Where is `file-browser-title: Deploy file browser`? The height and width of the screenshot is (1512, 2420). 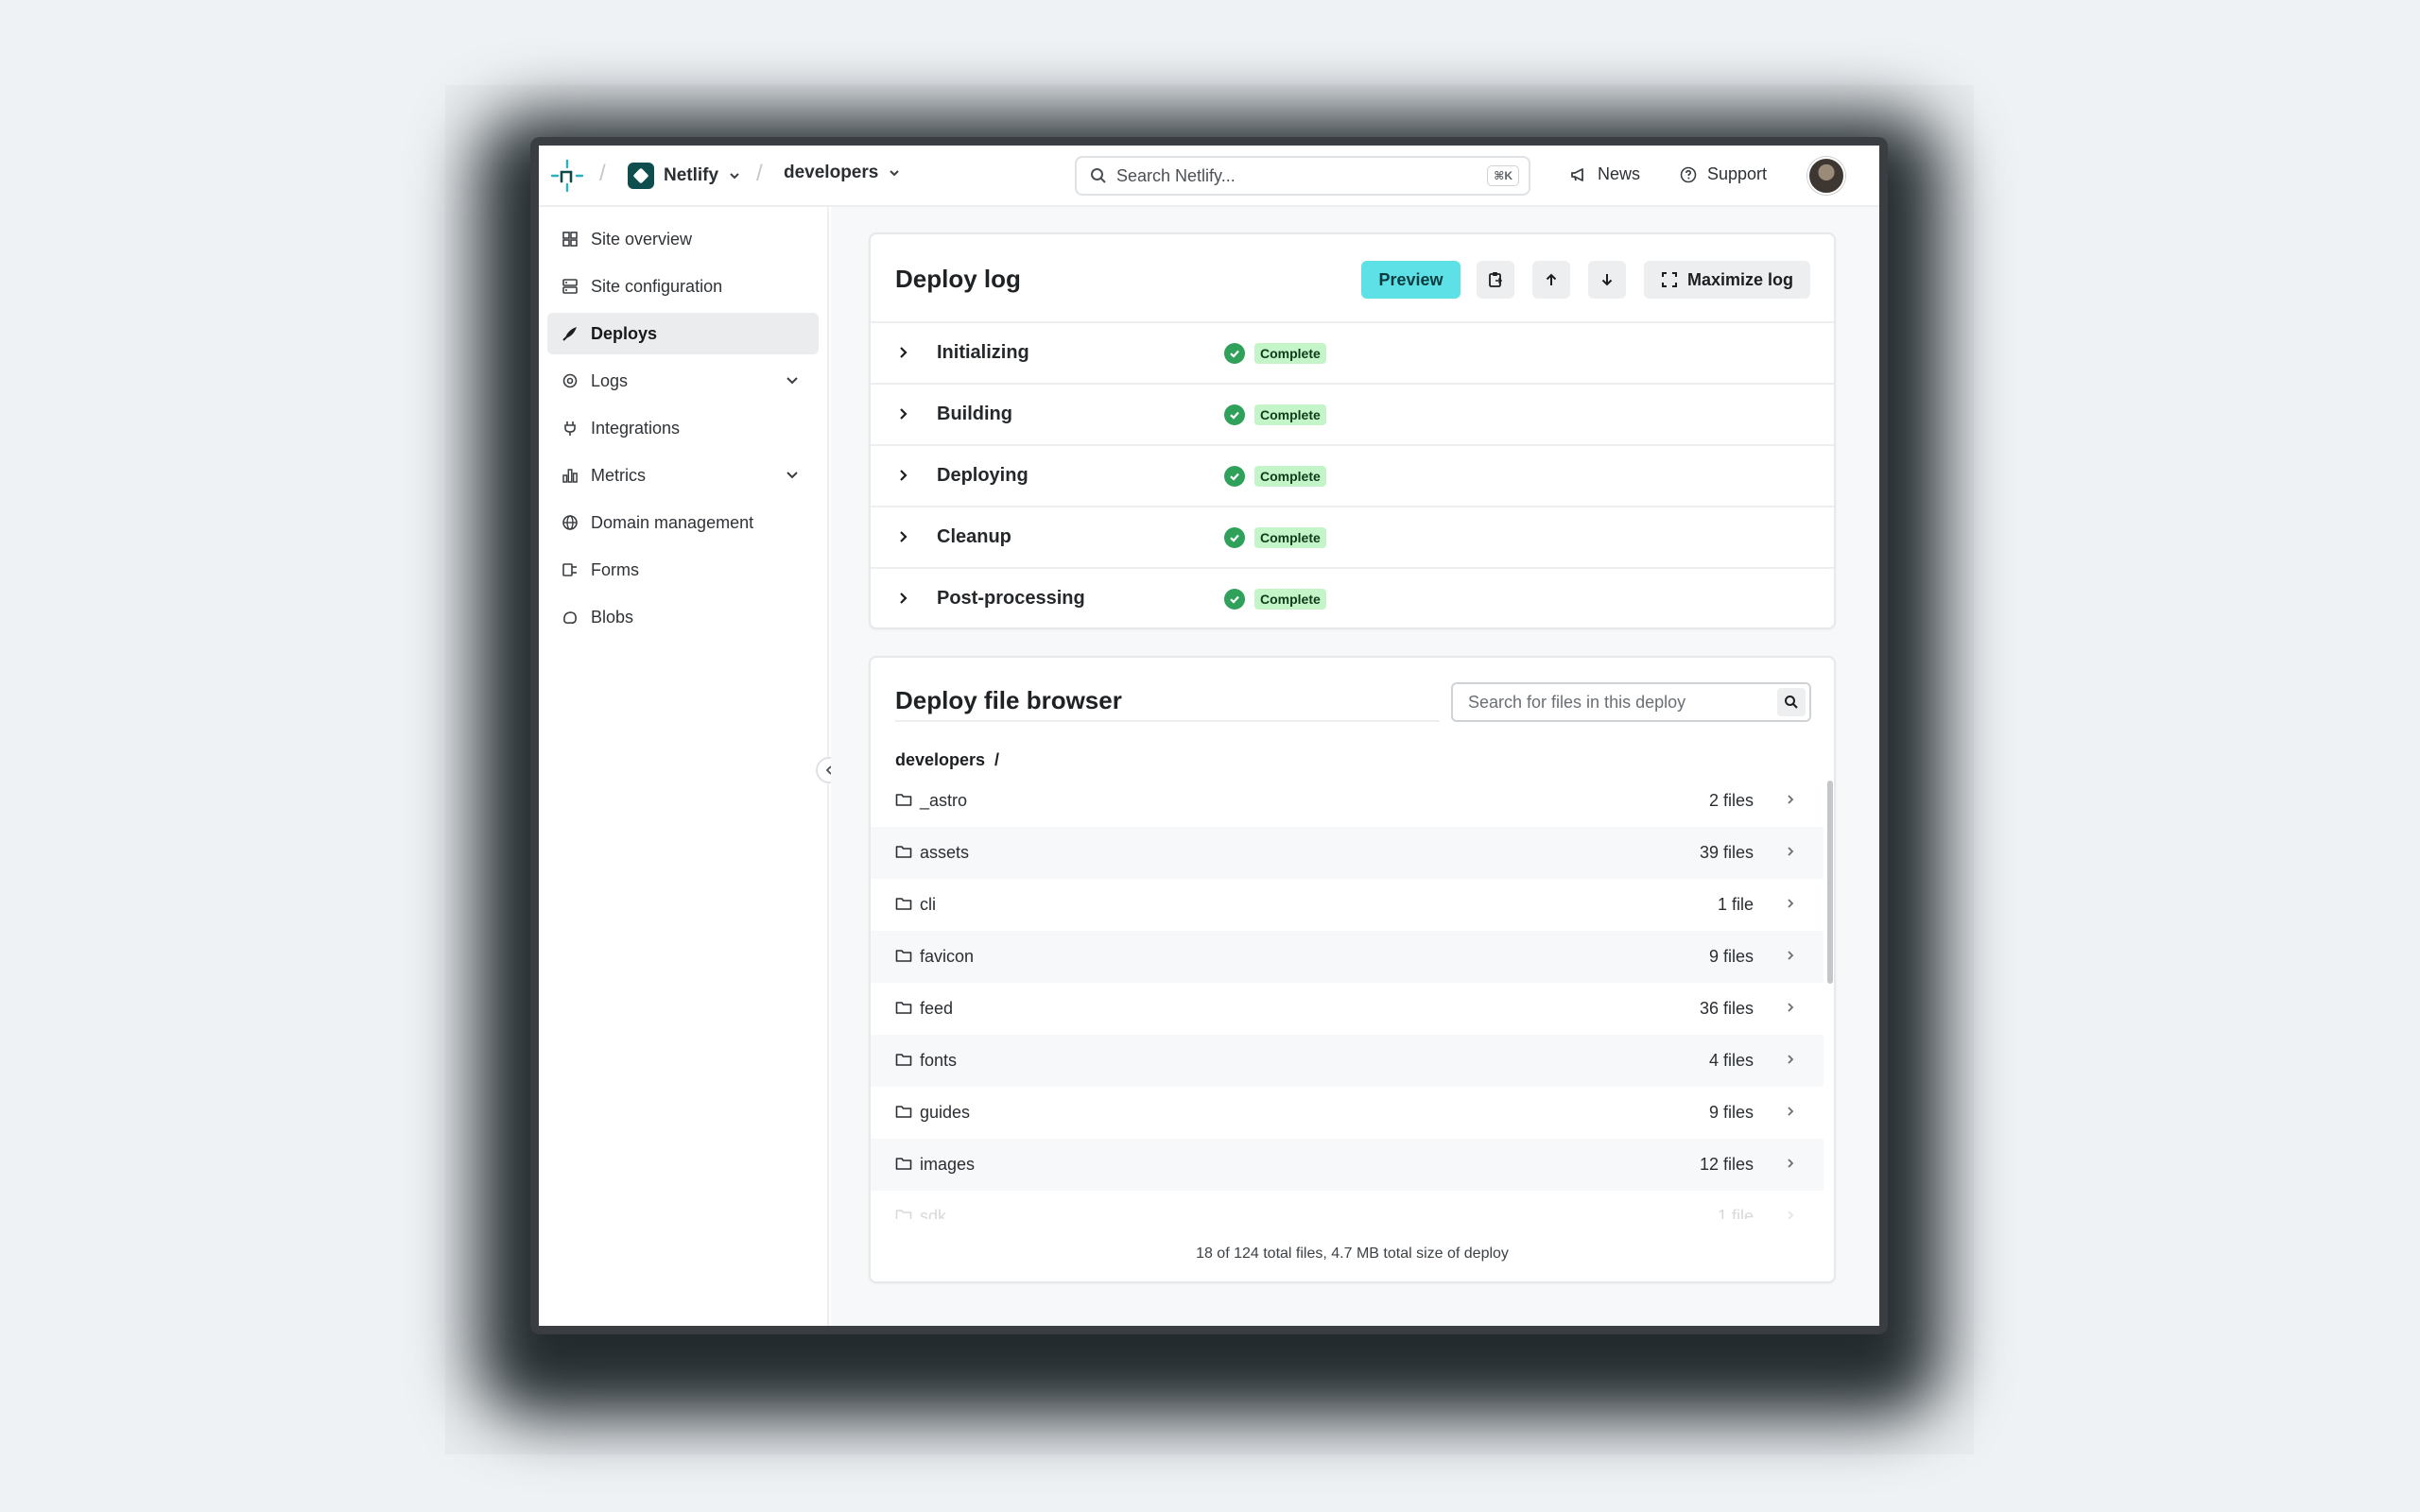
file-browser-title: Deploy file browser is located at coordinates (1008, 700).